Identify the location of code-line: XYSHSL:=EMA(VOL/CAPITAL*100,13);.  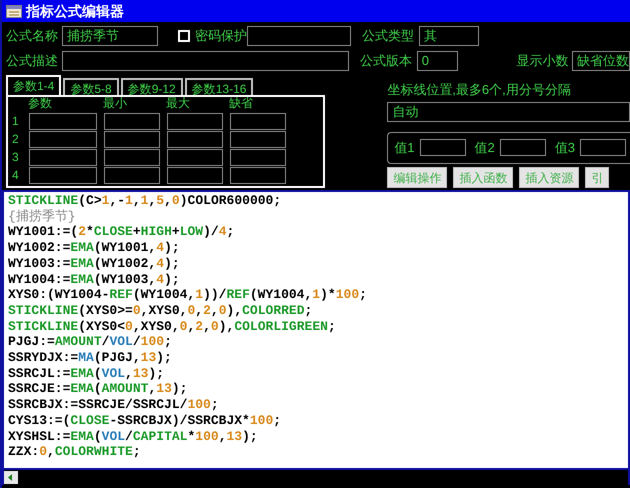
(133, 436).